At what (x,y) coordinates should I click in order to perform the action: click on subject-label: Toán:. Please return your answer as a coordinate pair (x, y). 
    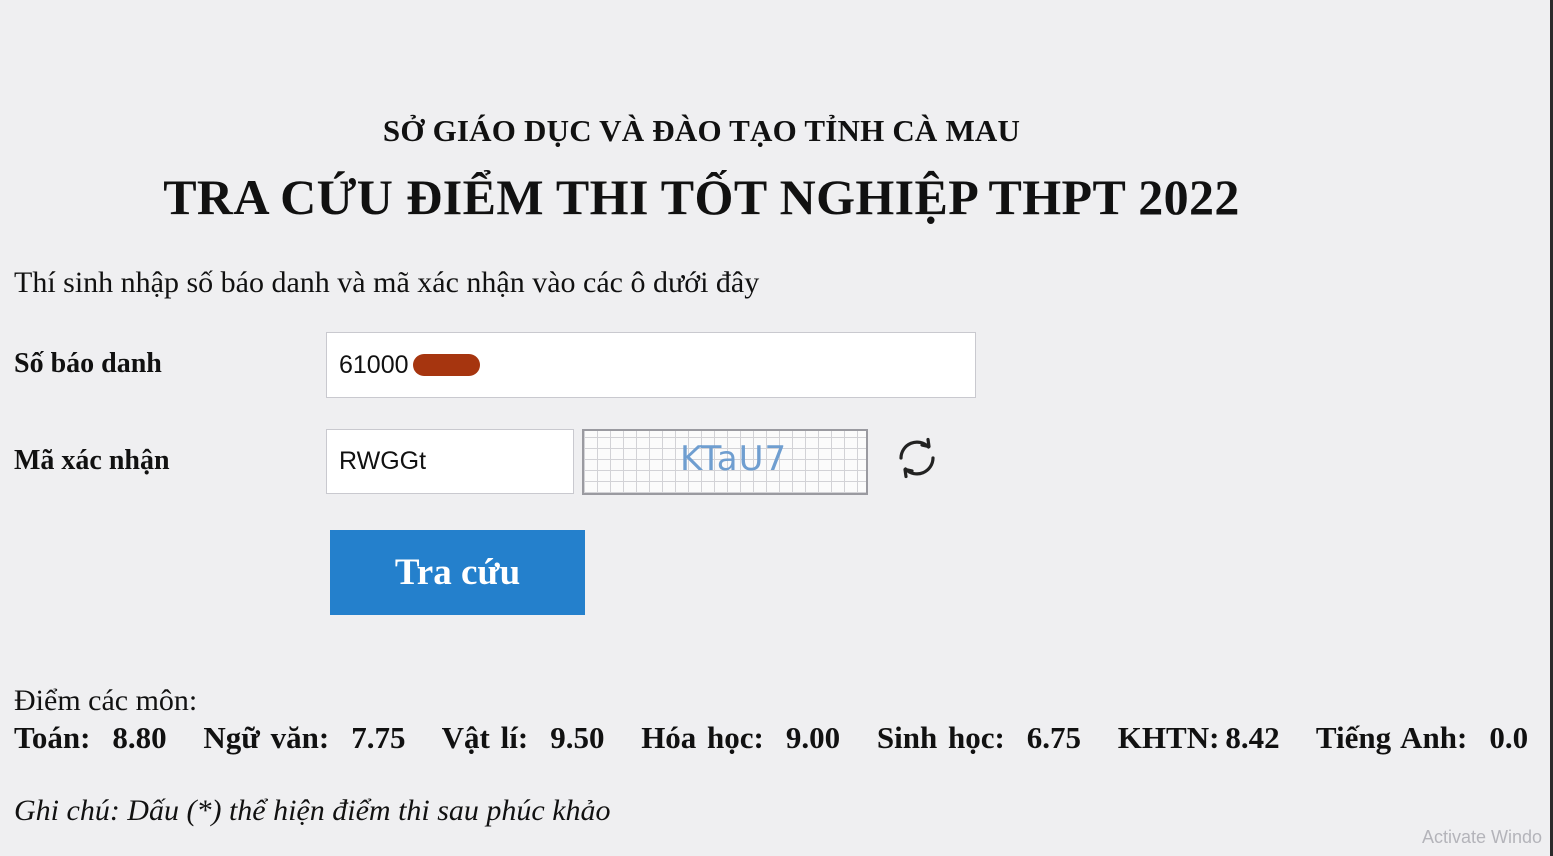
    Looking at the image, I should click on (52, 737).